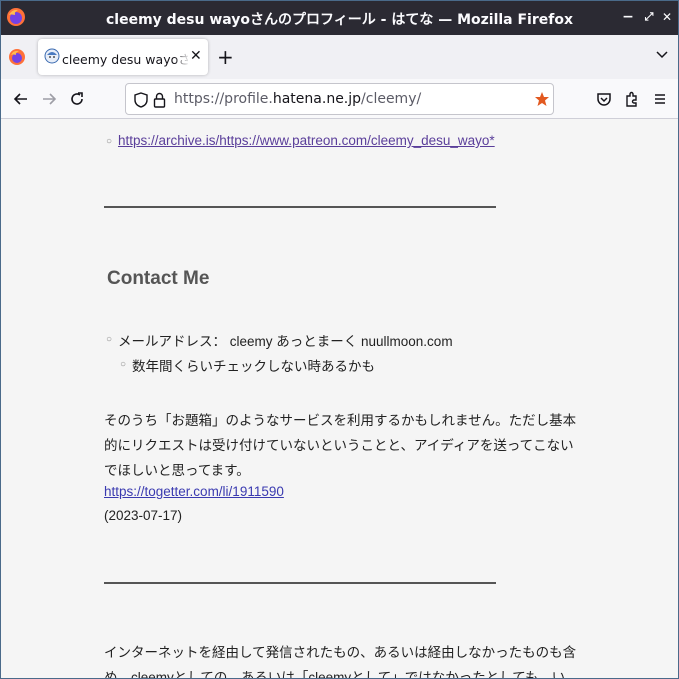 The image size is (679, 679). Describe the element at coordinates (225, 57) in the screenshot. I see `new-tab-button: +` at that location.